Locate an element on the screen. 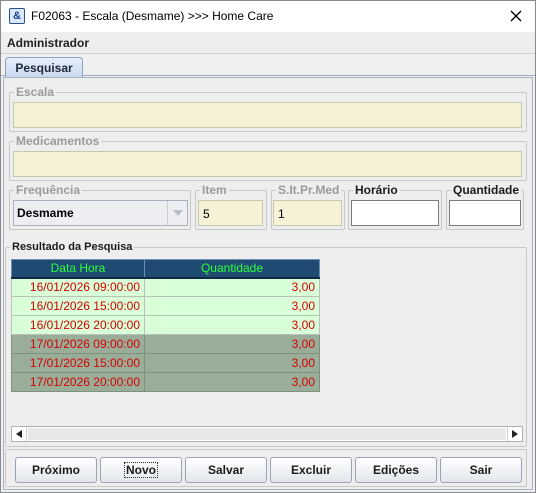 Image resolution: width=536 pixels, height=493 pixels. edicoes-label: Edições is located at coordinates (396, 470).